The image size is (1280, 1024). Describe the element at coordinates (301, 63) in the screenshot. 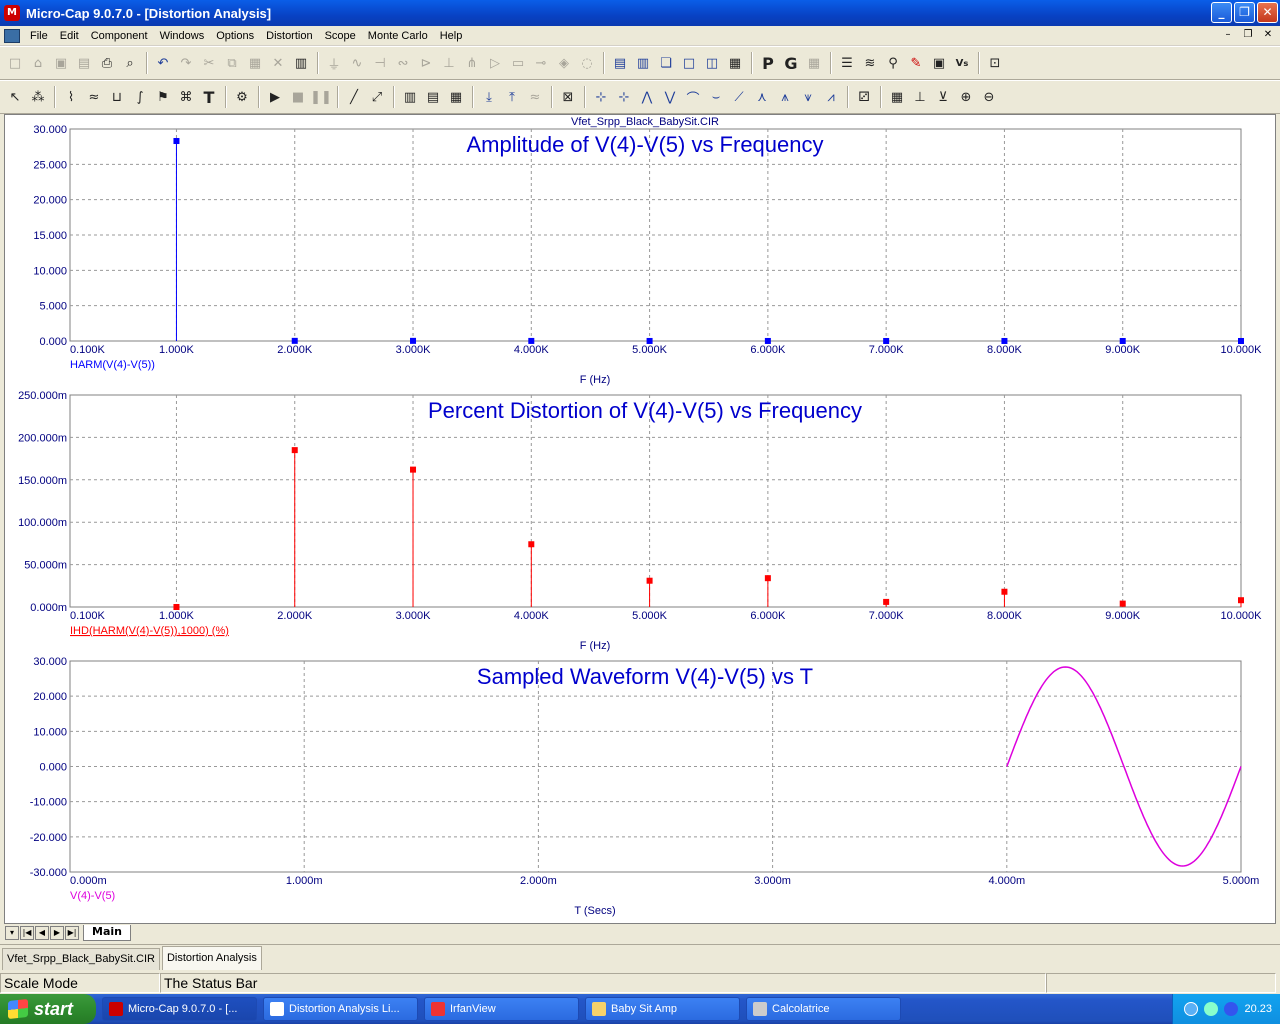

I see `select-all-icon: ▥` at that location.